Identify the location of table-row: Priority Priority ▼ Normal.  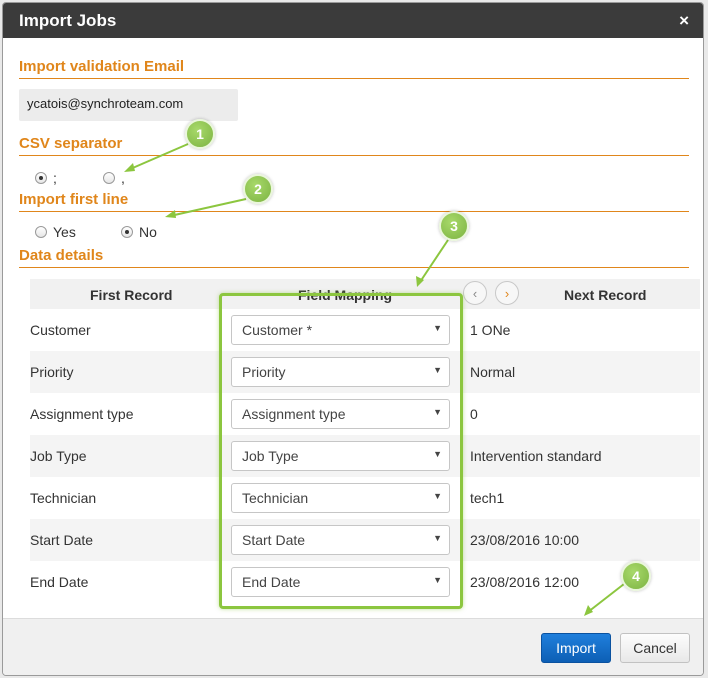
(365, 372).